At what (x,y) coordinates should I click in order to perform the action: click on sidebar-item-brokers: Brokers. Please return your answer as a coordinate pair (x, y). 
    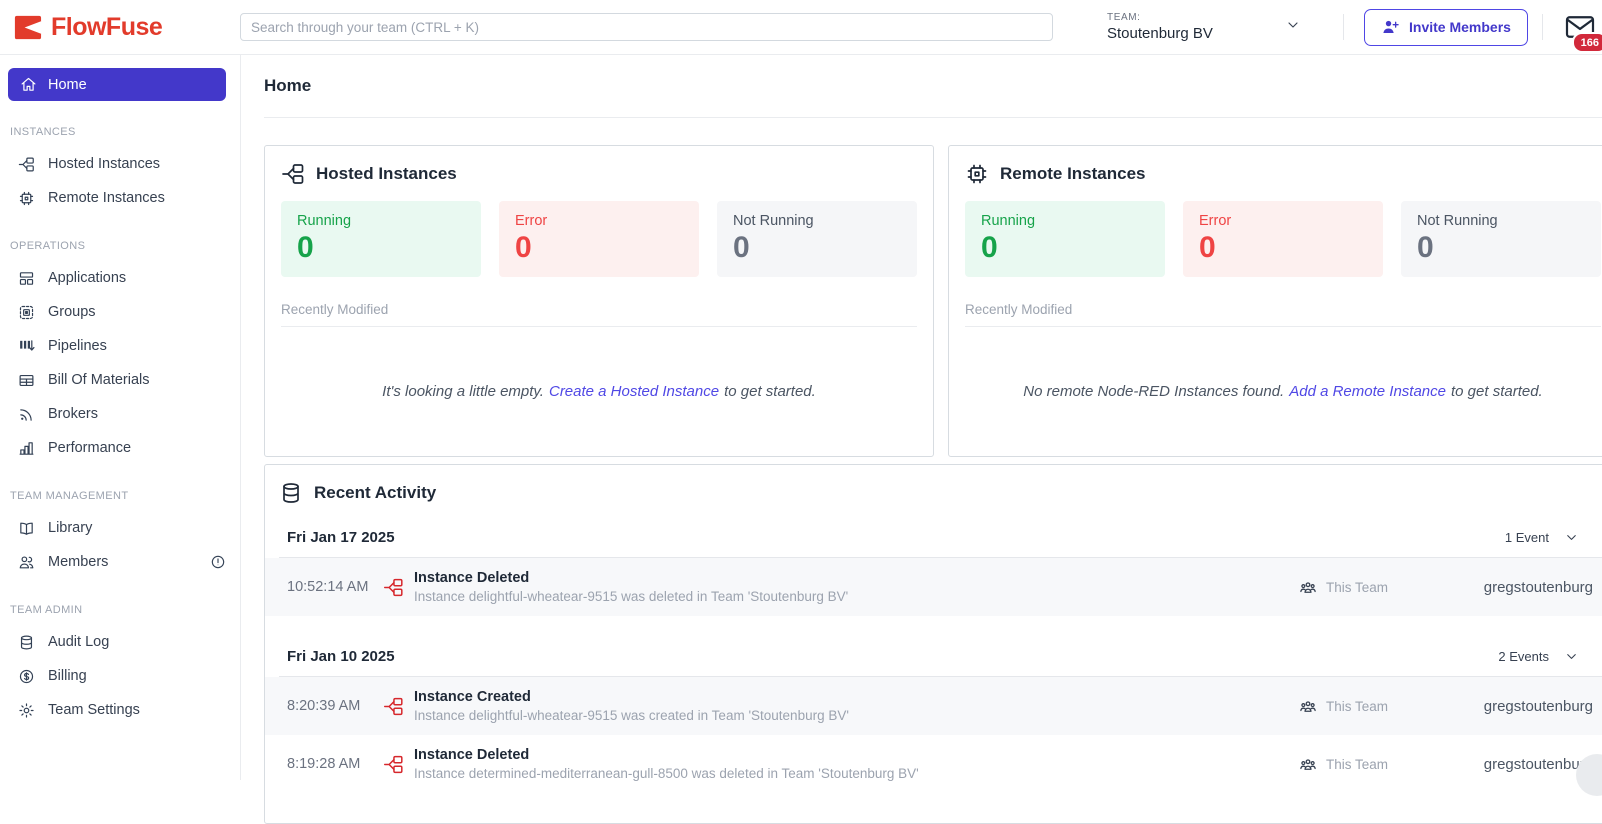
    Looking at the image, I should click on (120, 414).